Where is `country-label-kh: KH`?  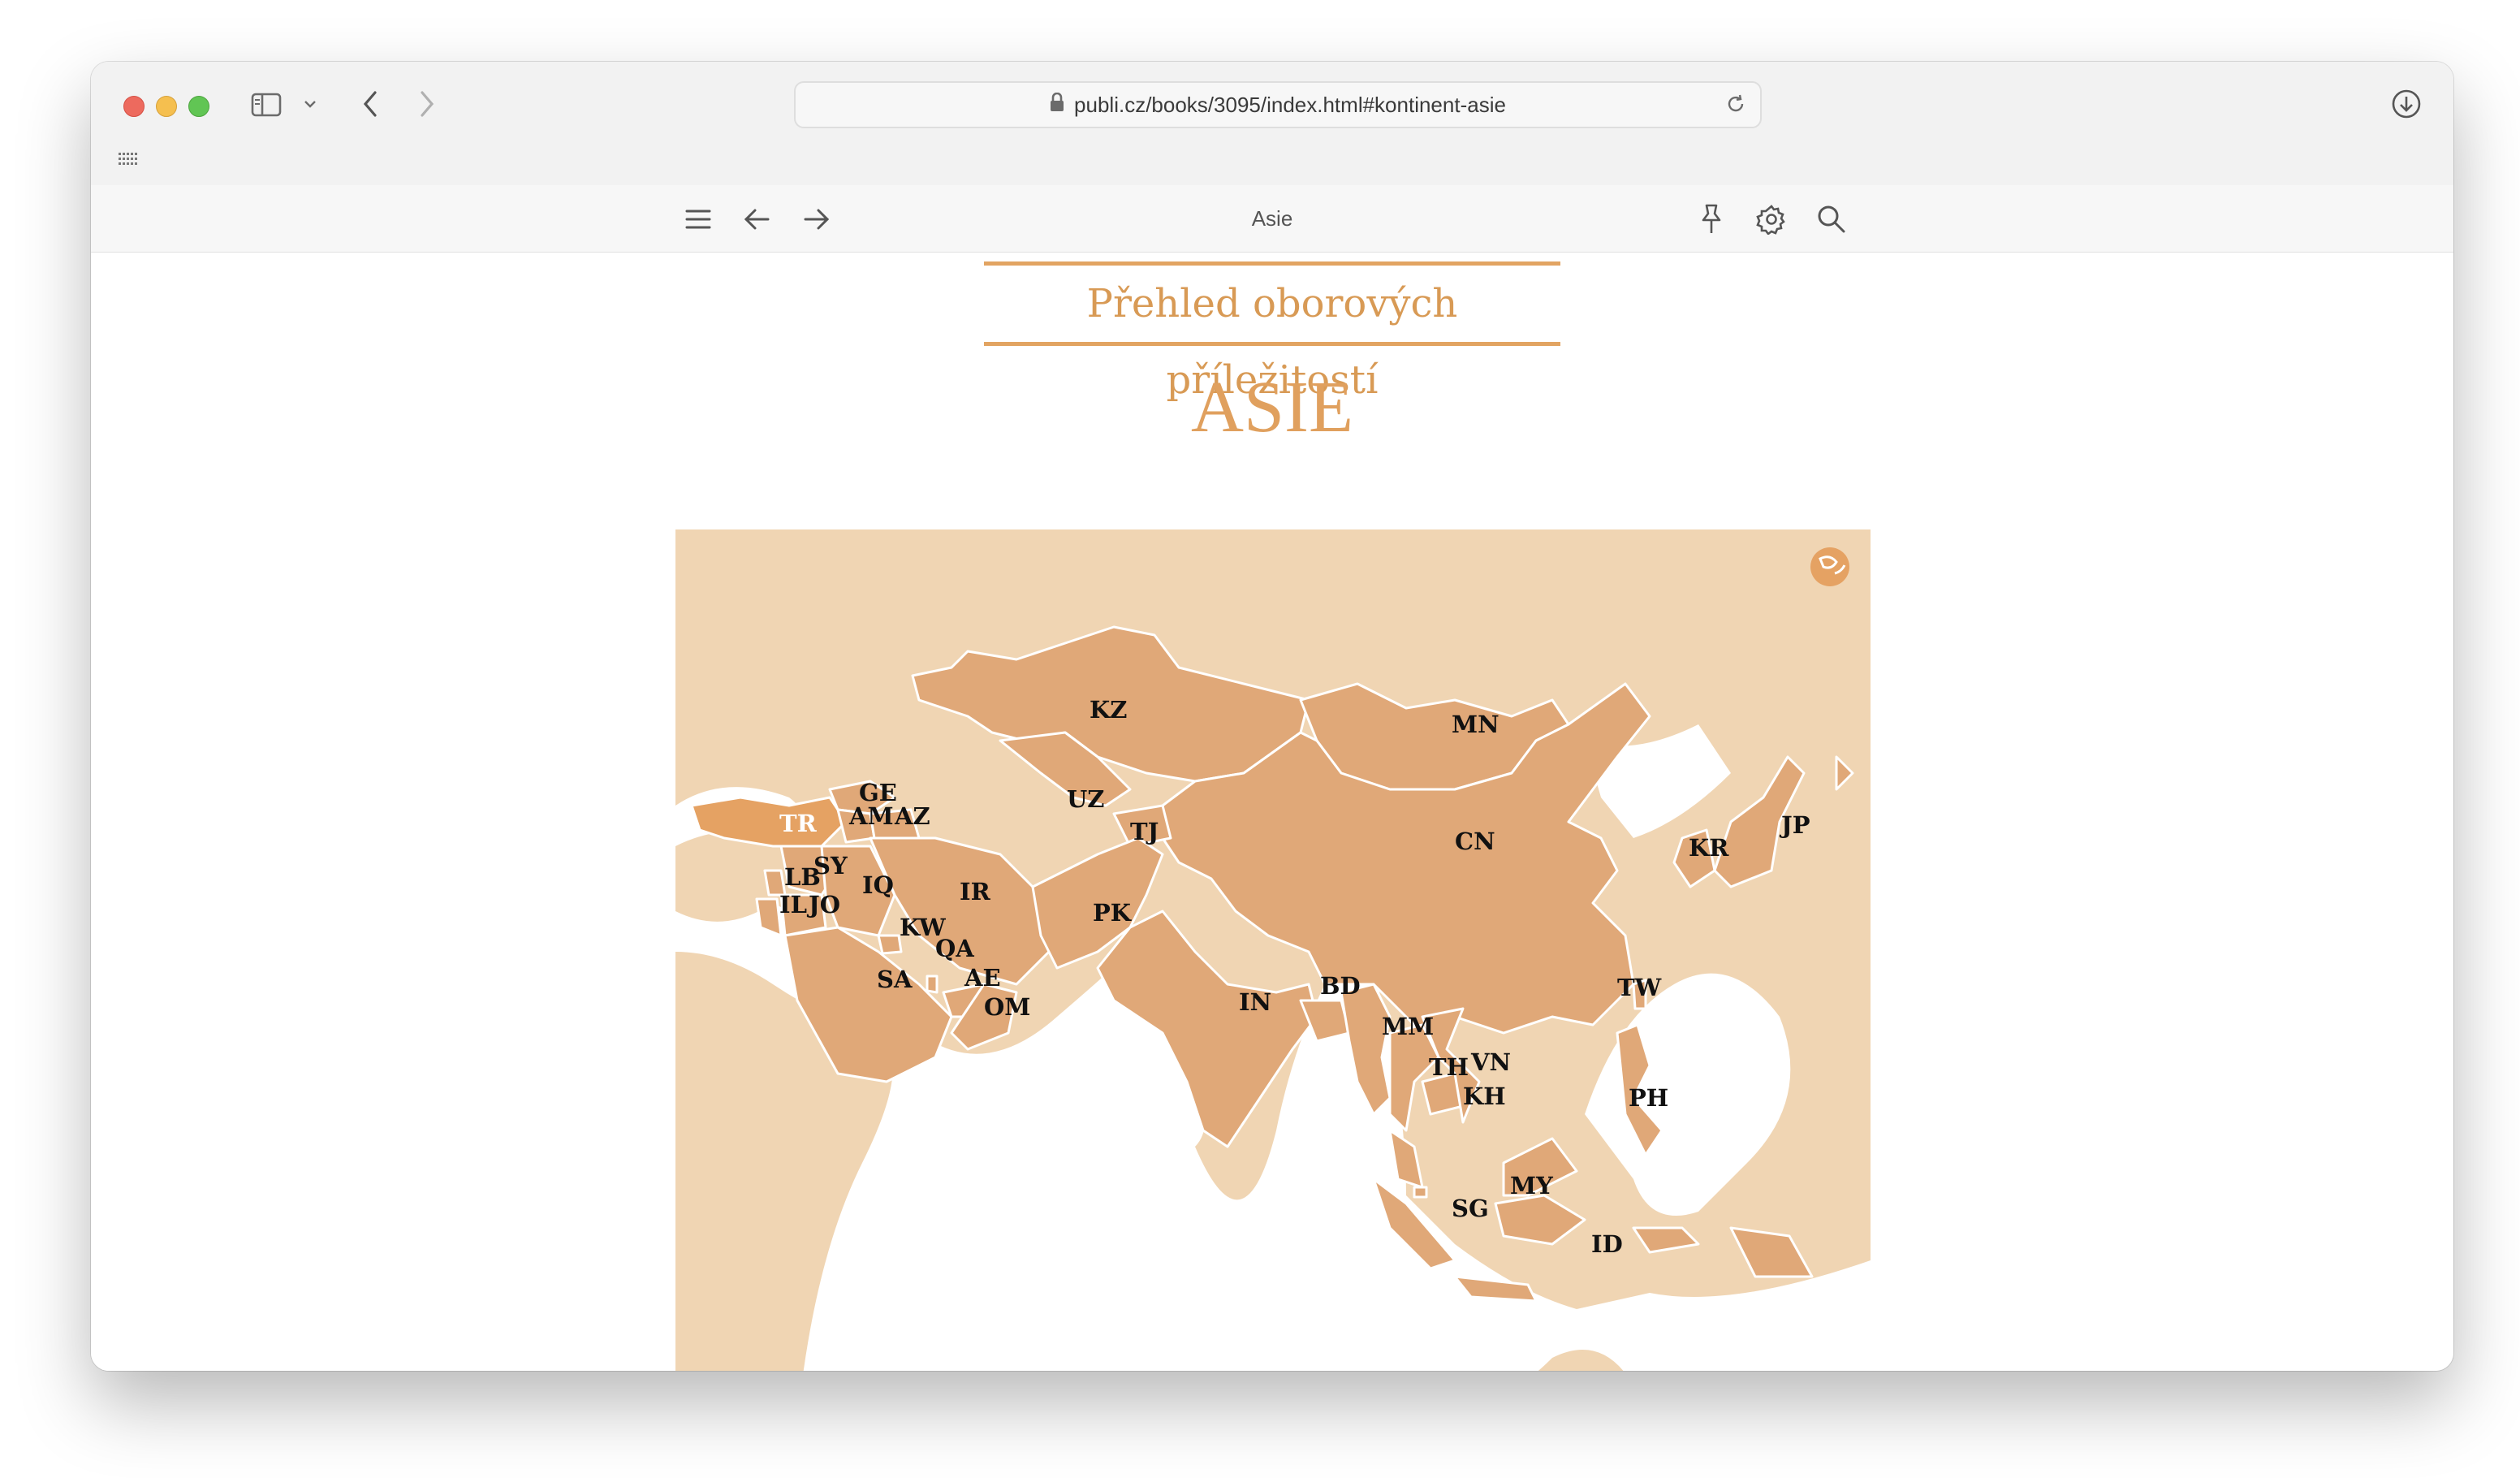 country-label-kh: KH is located at coordinates (1484, 1096).